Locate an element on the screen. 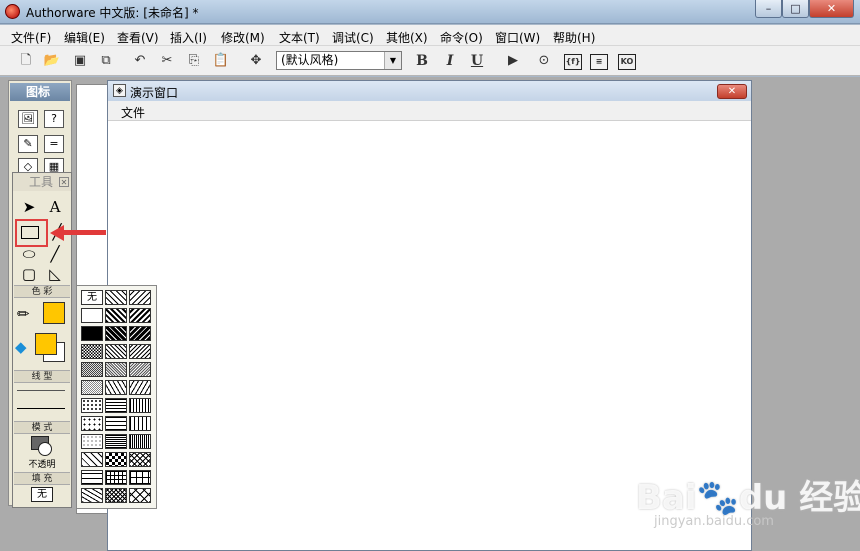  line-medium is located at coordinates (41, 408).